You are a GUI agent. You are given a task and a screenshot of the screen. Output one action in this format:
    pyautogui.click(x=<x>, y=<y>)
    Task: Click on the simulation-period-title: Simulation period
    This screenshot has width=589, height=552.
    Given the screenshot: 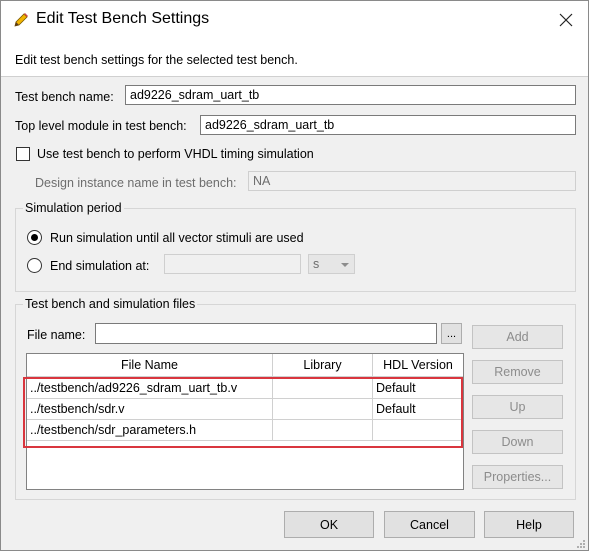 What is the action you would take?
    pyautogui.click(x=73, y=208)
    